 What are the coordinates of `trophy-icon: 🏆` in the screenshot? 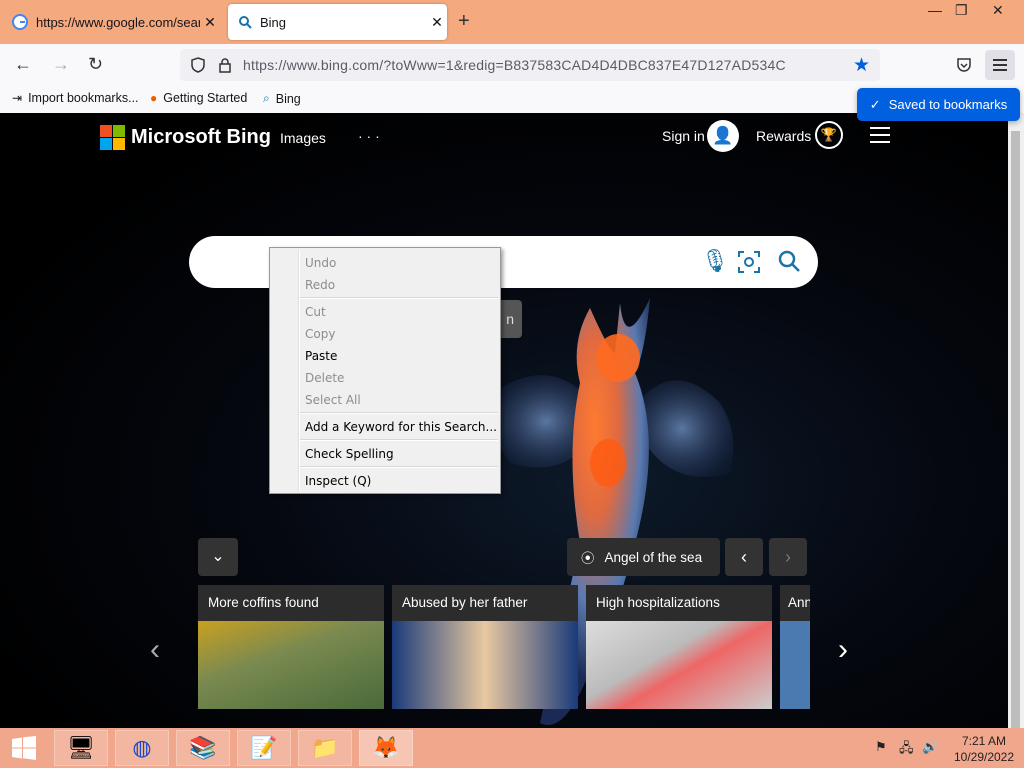 It's located at (829, 135).